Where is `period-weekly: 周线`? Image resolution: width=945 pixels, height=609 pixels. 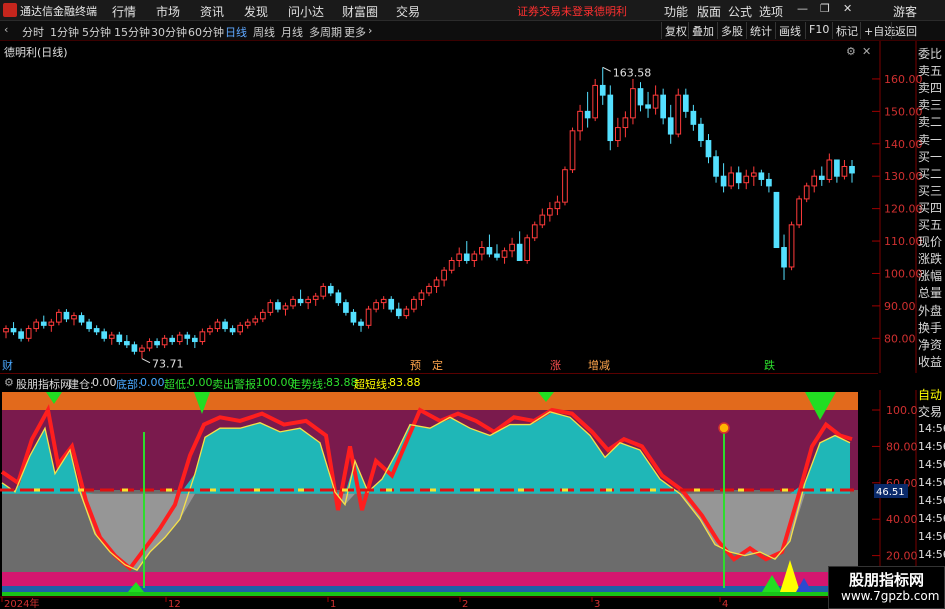
period-weekly: 周线 is located at coordinates (264, 32).